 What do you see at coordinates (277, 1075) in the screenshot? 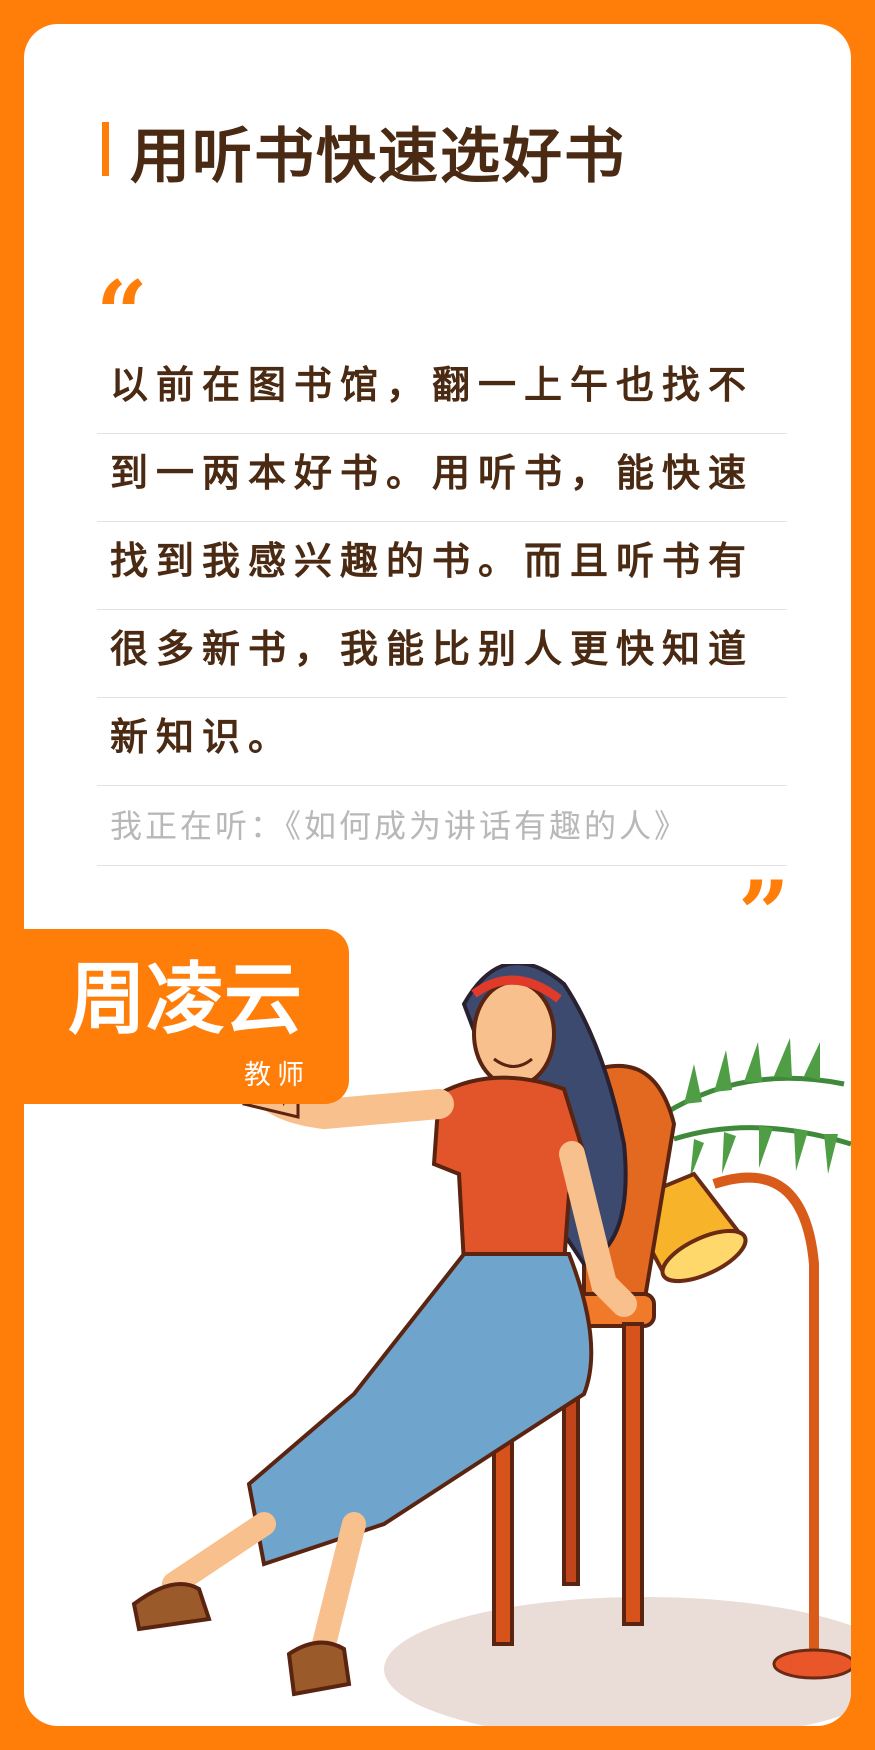
I see `person-role: 教师` at bounding box center [277, 1075].